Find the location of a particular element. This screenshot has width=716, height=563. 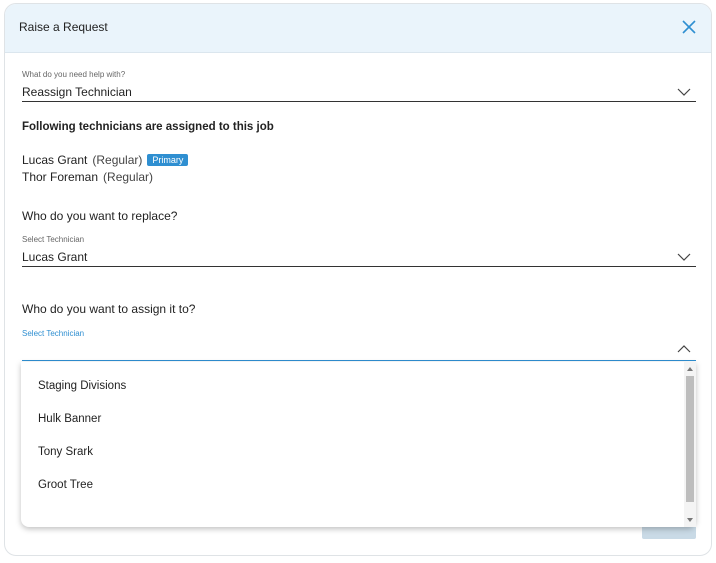

replace-question: Who do you want to replace? is located at coordinates (100, 216).